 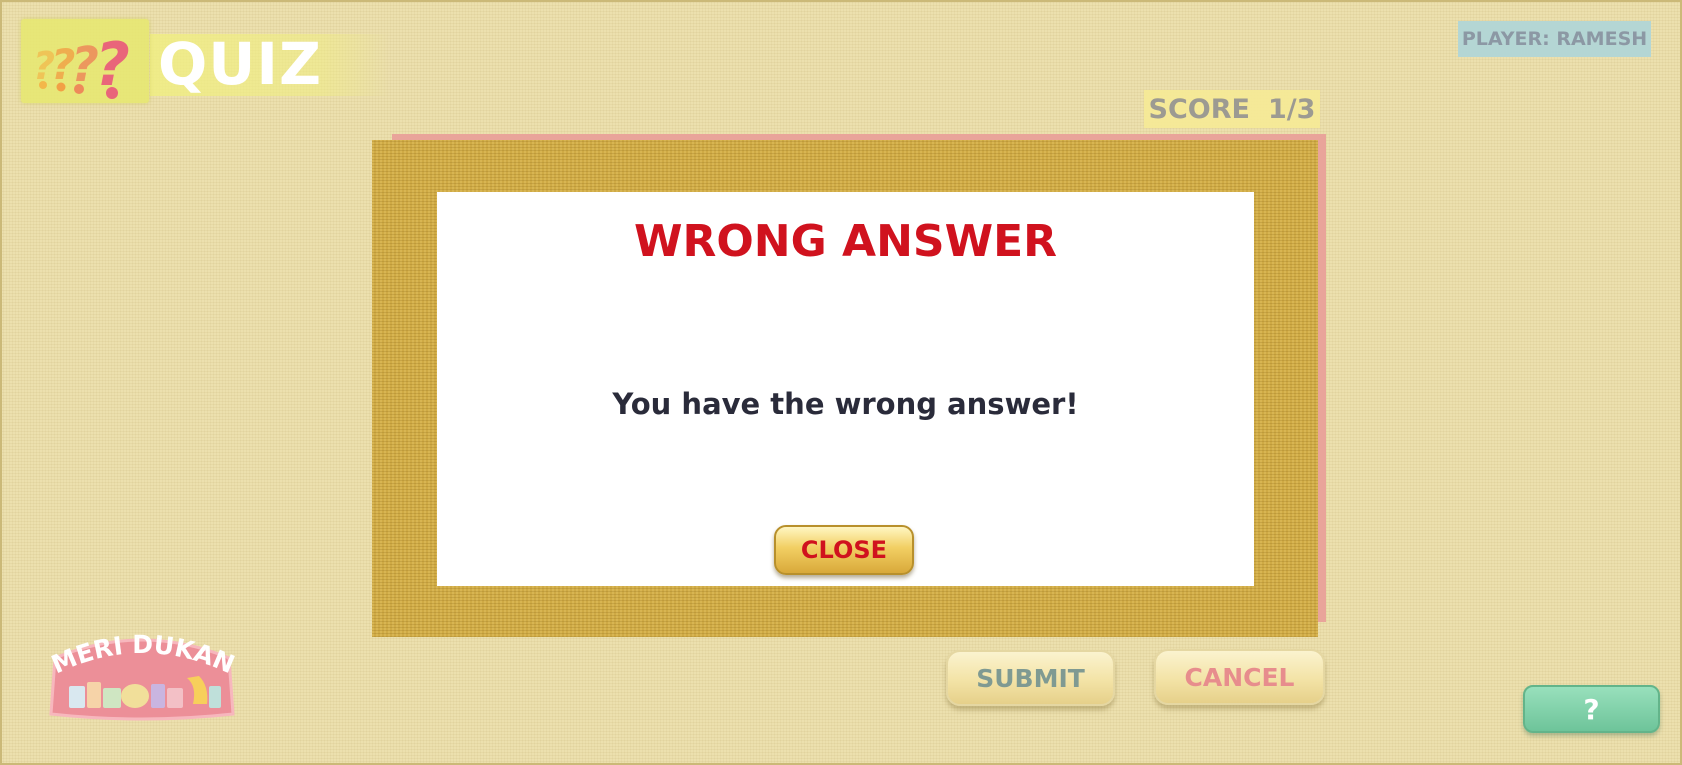 I want to click on close-button: CLOSE, so click(x=844, y=550).